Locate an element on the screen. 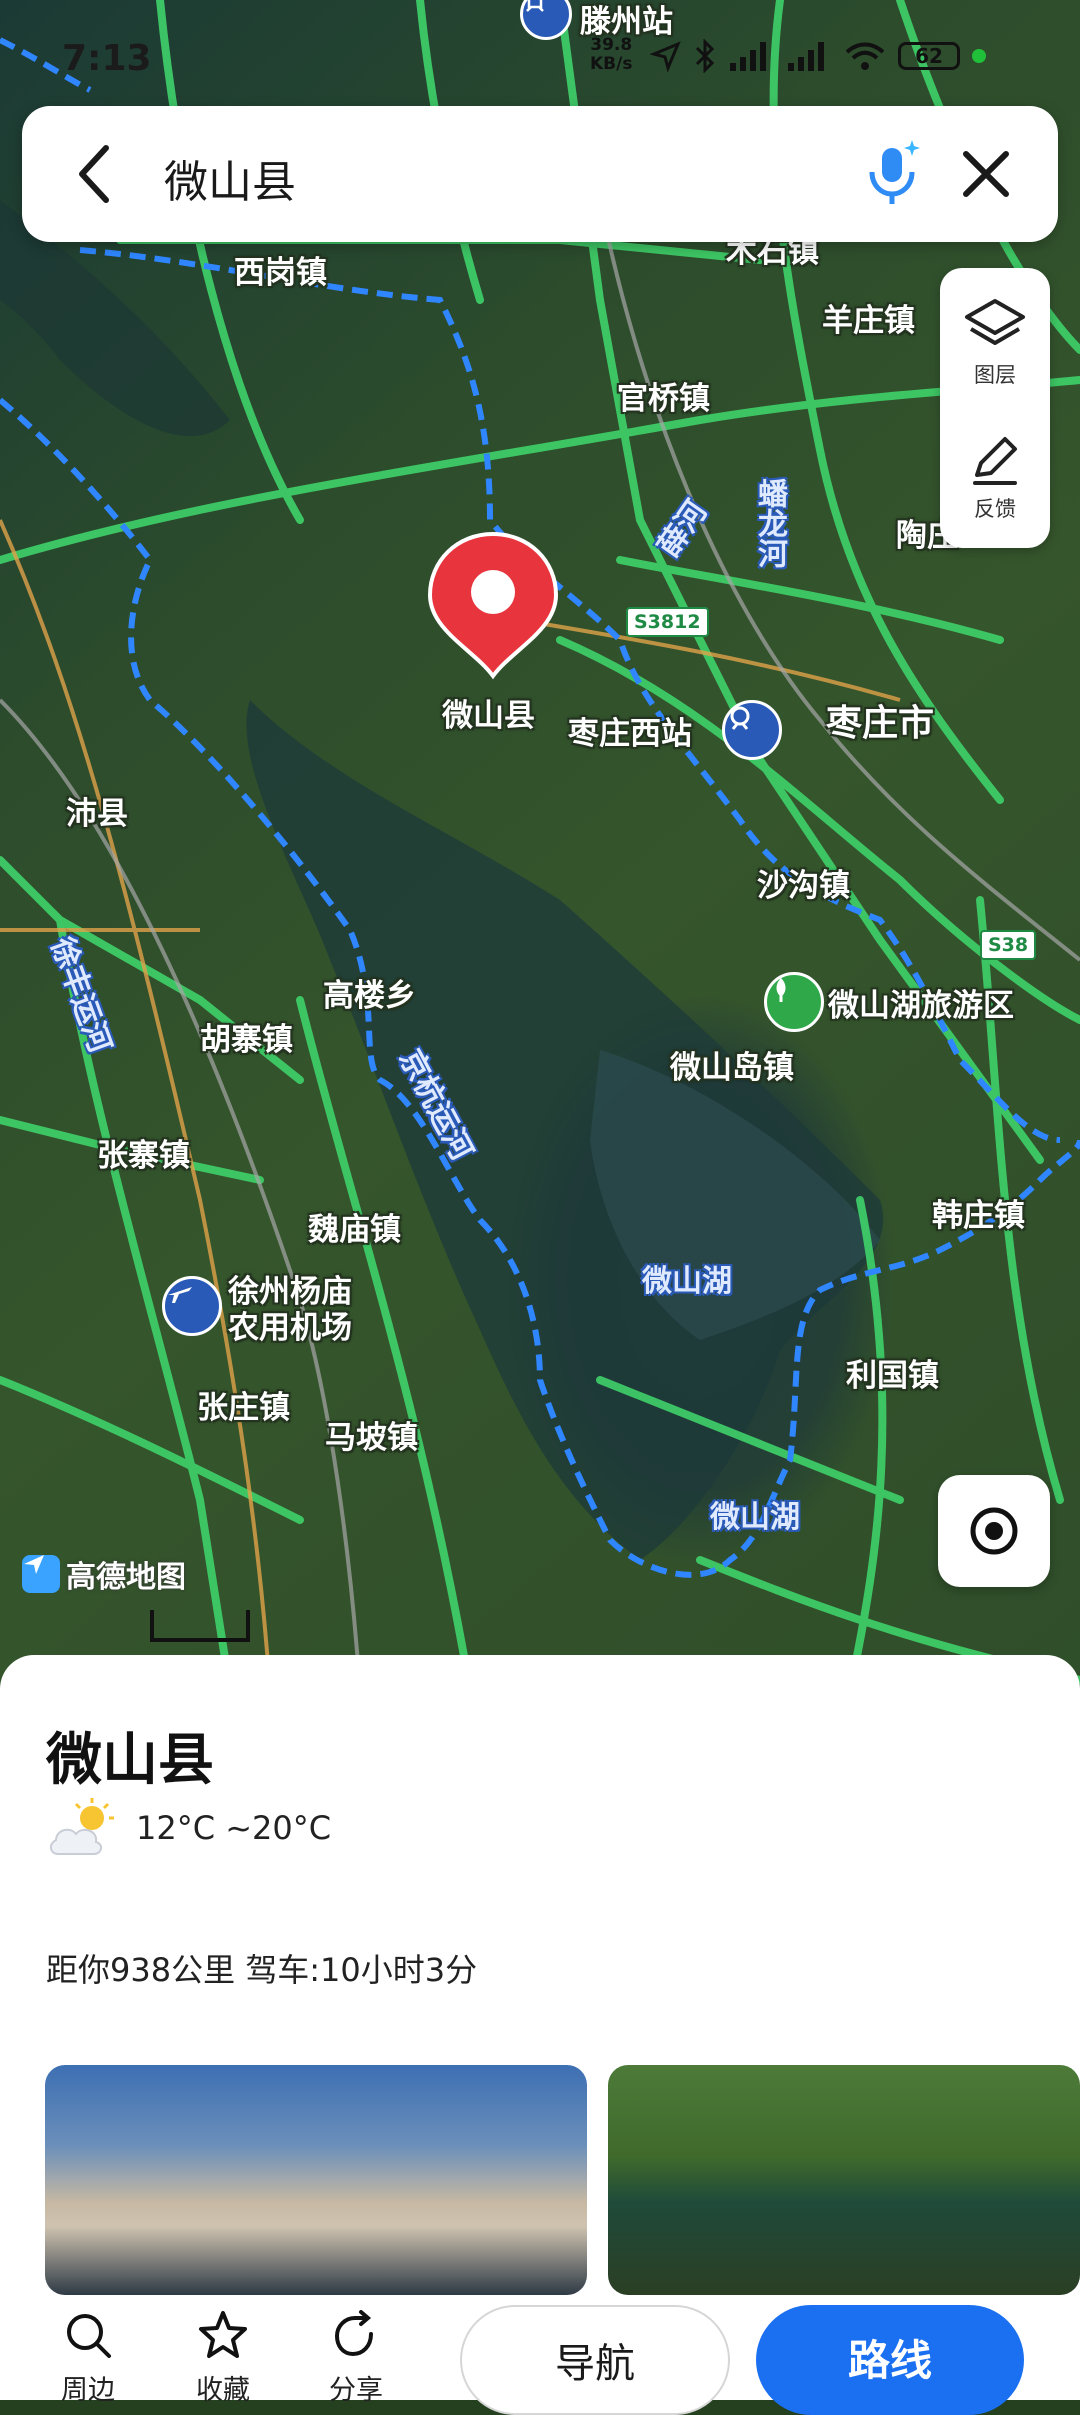 The height and width of the screenshot is (2415, 1080). target-icon is located at coordinates (994, 1531).